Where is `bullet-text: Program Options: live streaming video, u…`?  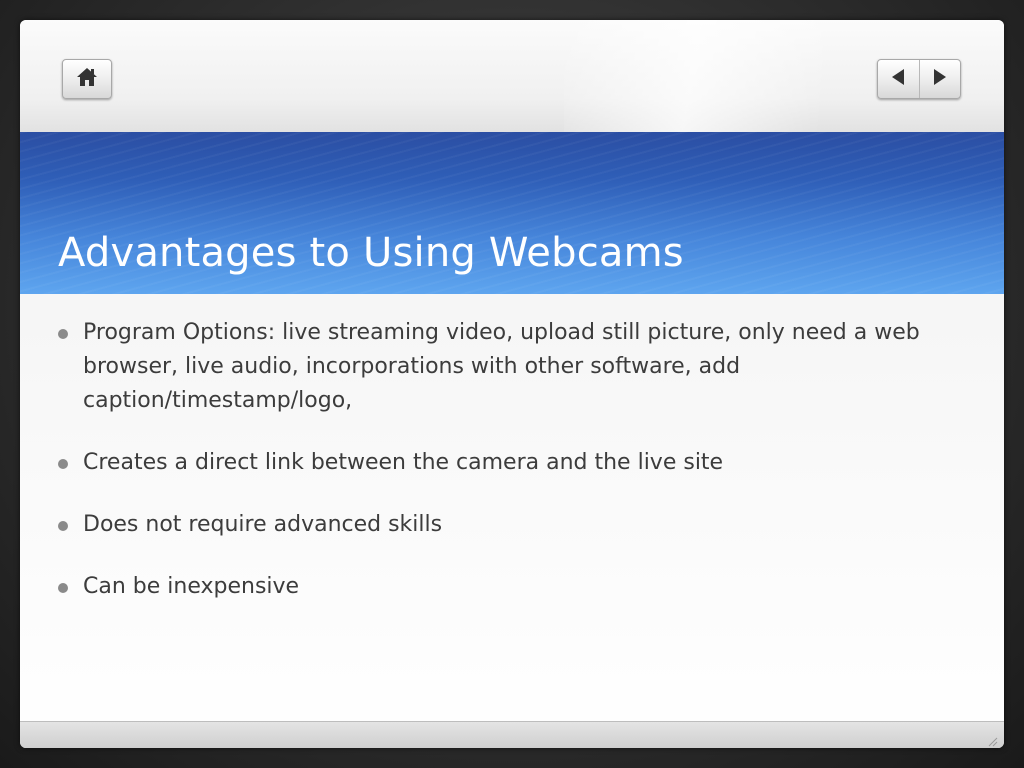 bullet-text: Program Options: live streaming video, u… is located at coordinates (501, 366).